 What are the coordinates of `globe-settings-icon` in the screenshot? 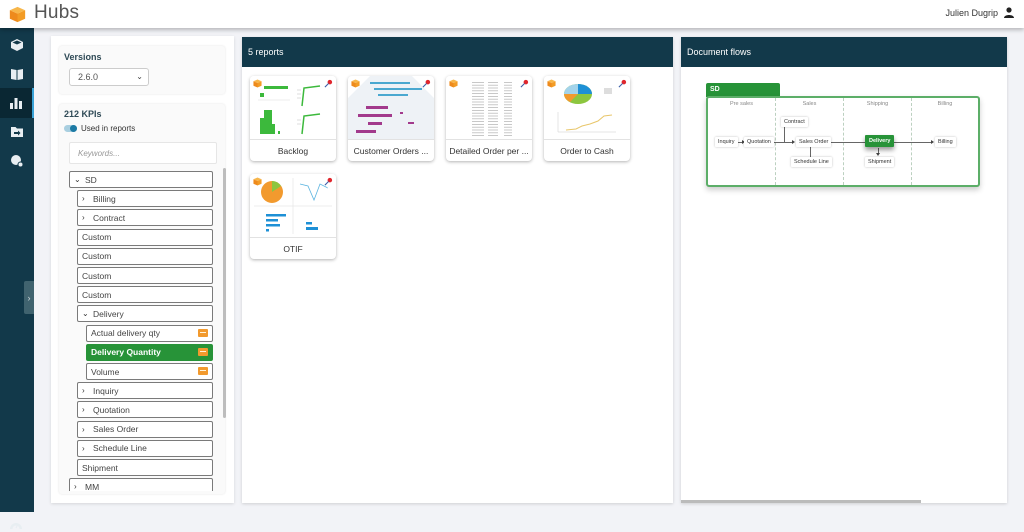 It's located at (17, 161).